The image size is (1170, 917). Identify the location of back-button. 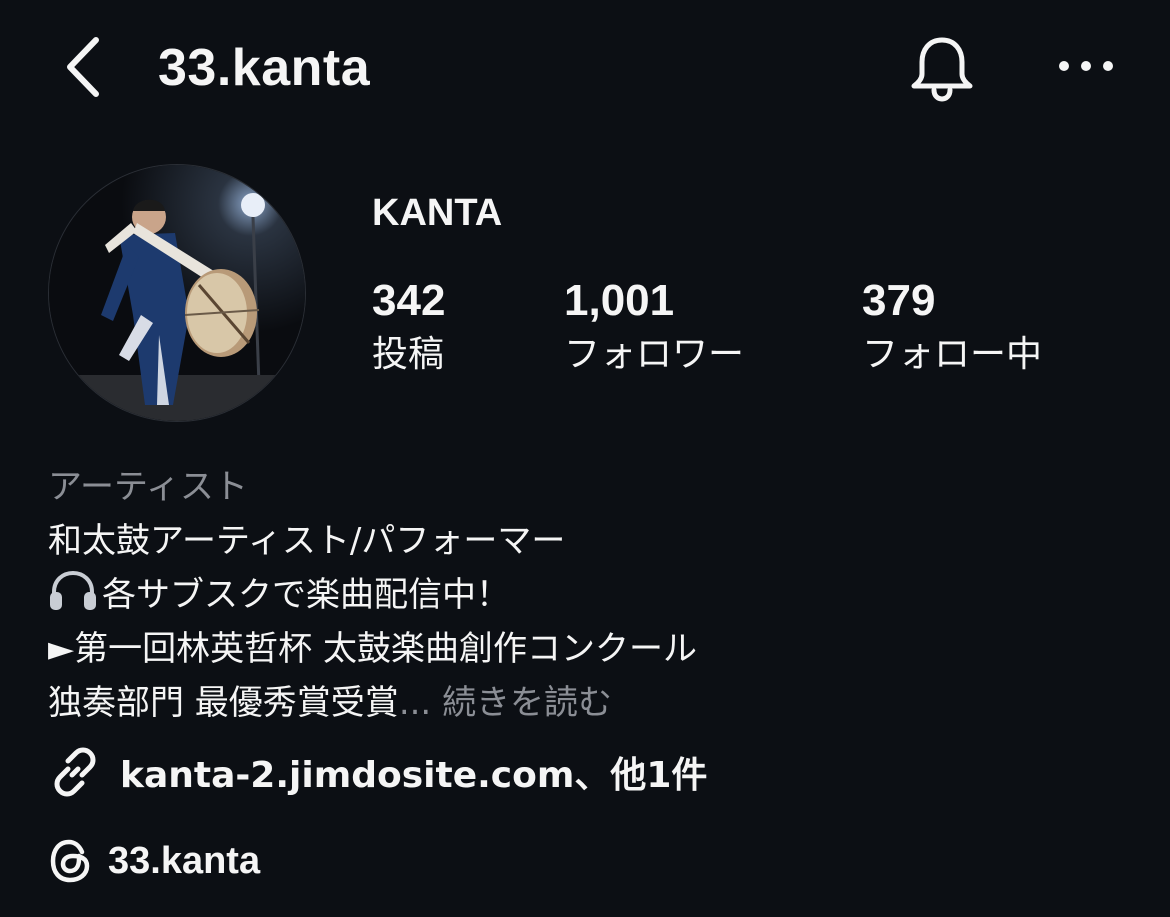
(83, 67).